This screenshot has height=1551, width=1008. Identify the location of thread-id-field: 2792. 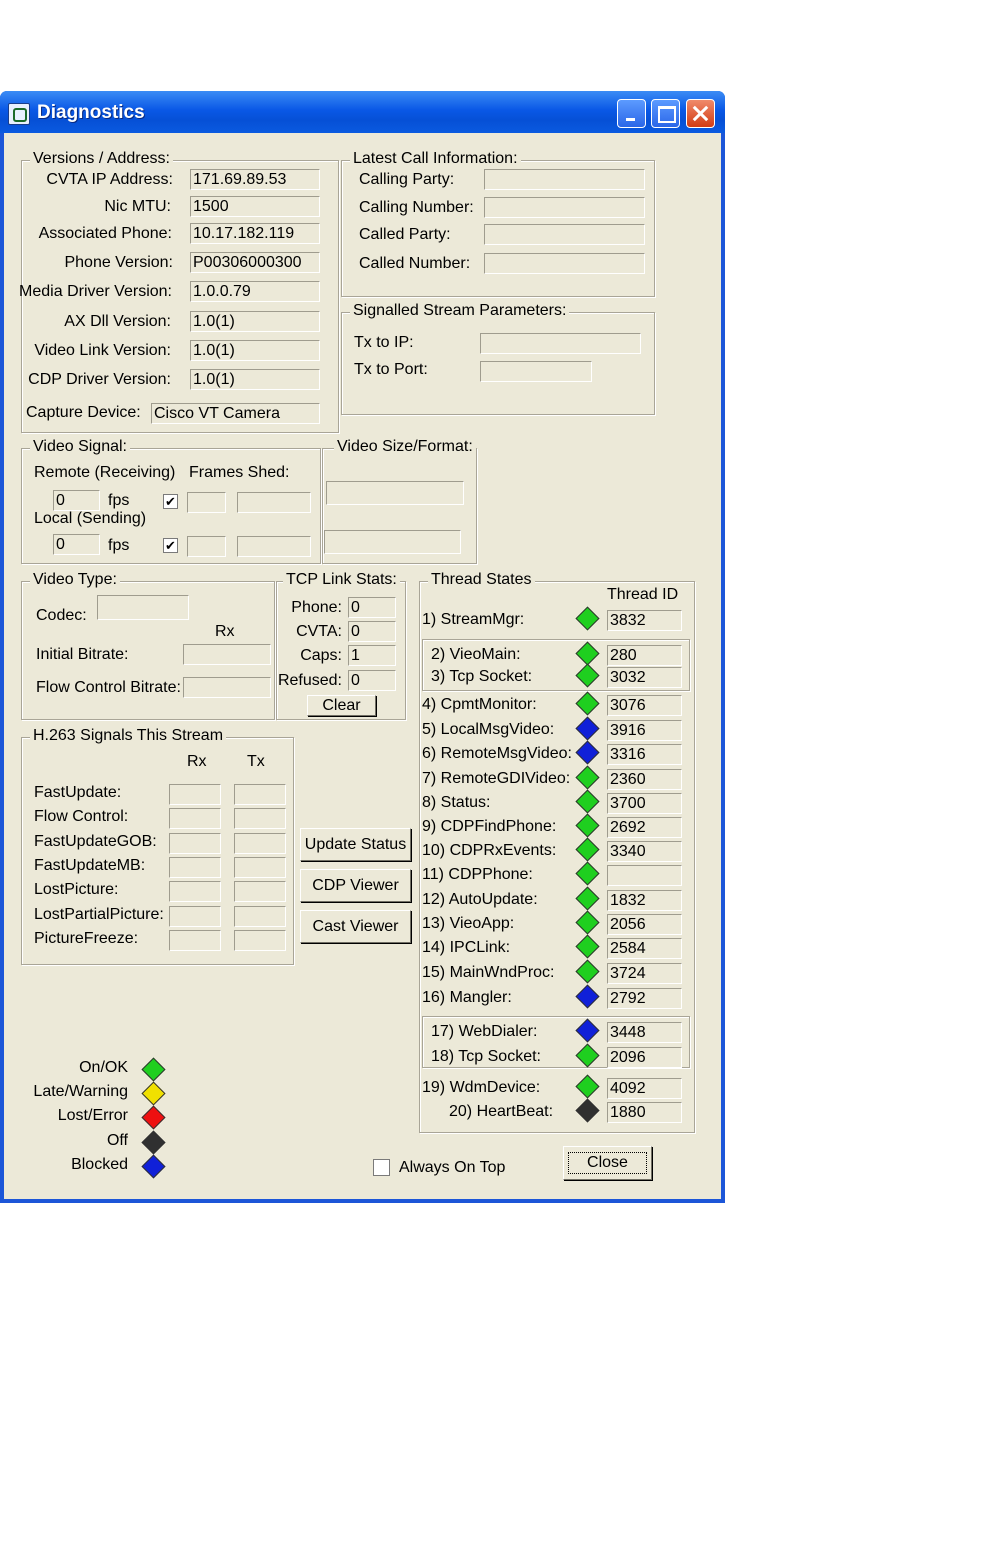
(644, 998).